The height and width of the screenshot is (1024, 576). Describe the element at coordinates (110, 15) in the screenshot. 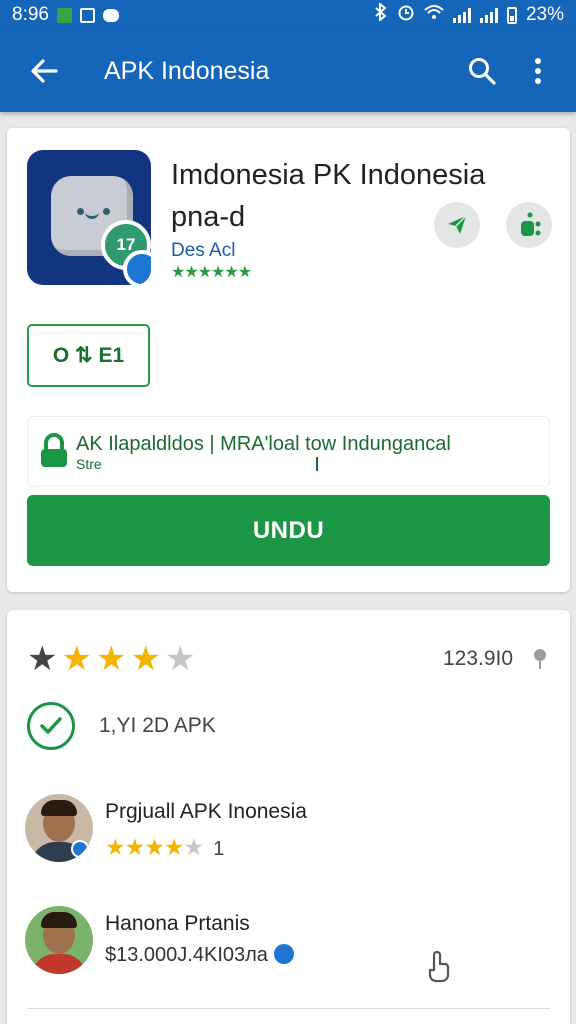

I see `message-icon` at that location.